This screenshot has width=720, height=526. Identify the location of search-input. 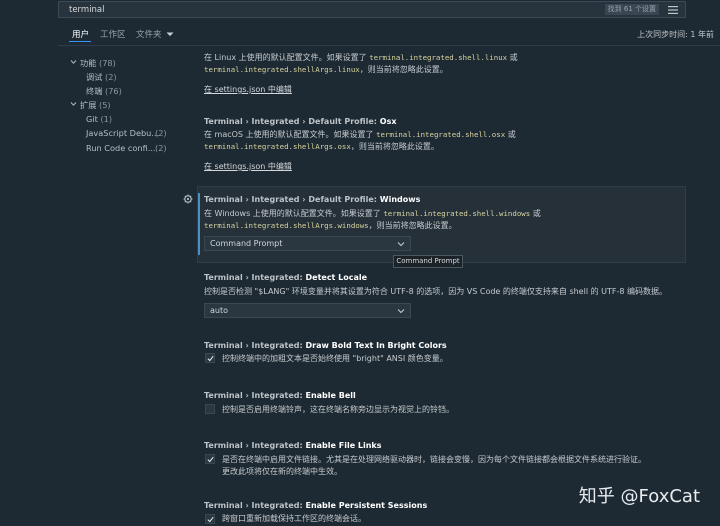
(319, 9).